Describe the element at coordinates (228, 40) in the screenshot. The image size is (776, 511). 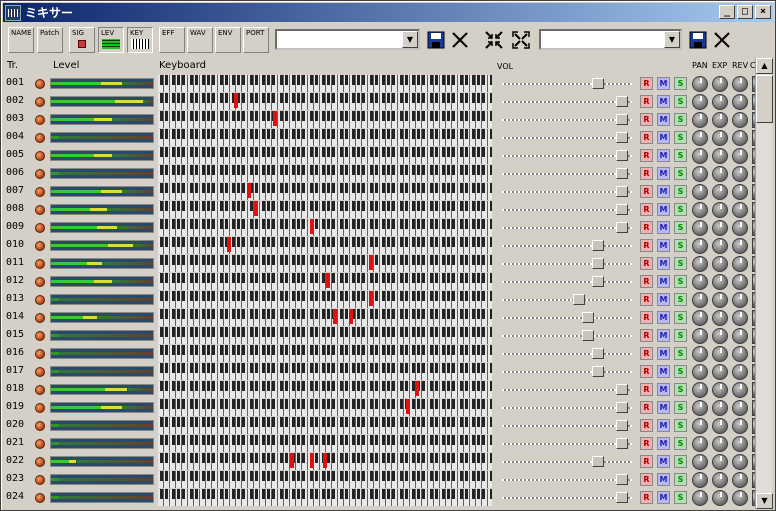
I see `env-button: ENV` at that location.